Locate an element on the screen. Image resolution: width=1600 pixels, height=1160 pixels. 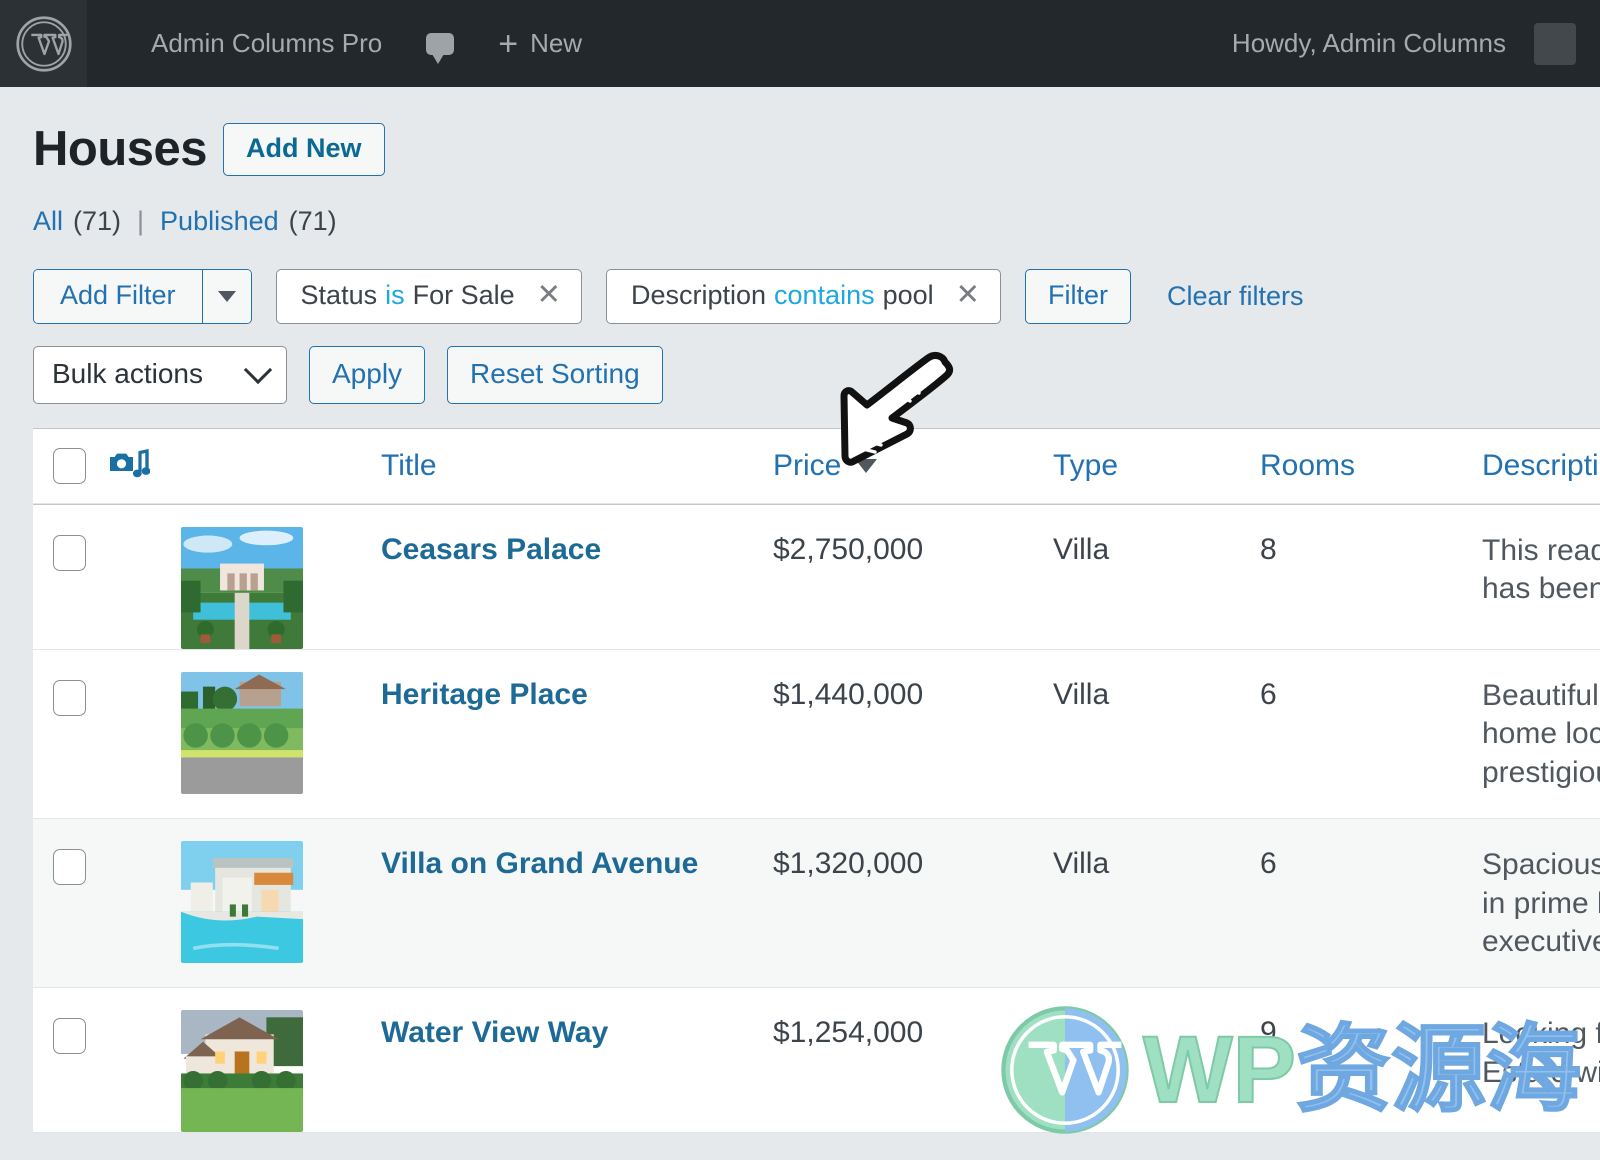
filter-chip-status: Status is For Sale ✕ is located at coordinates (428, 296).